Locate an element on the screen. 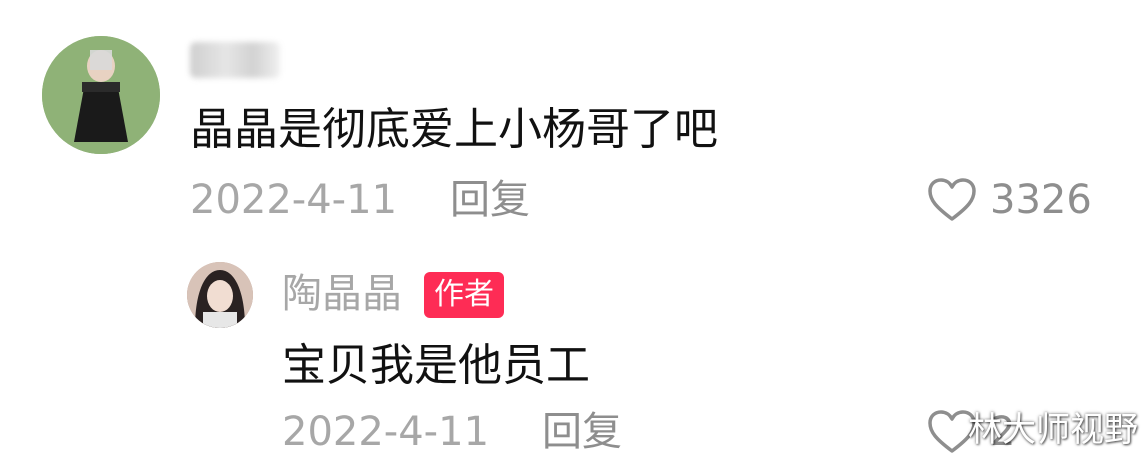 Image resolution: width=1147 pixels, height=467 pixels. comment-date: 2022-4-11 is located at coordinates (294, 200).